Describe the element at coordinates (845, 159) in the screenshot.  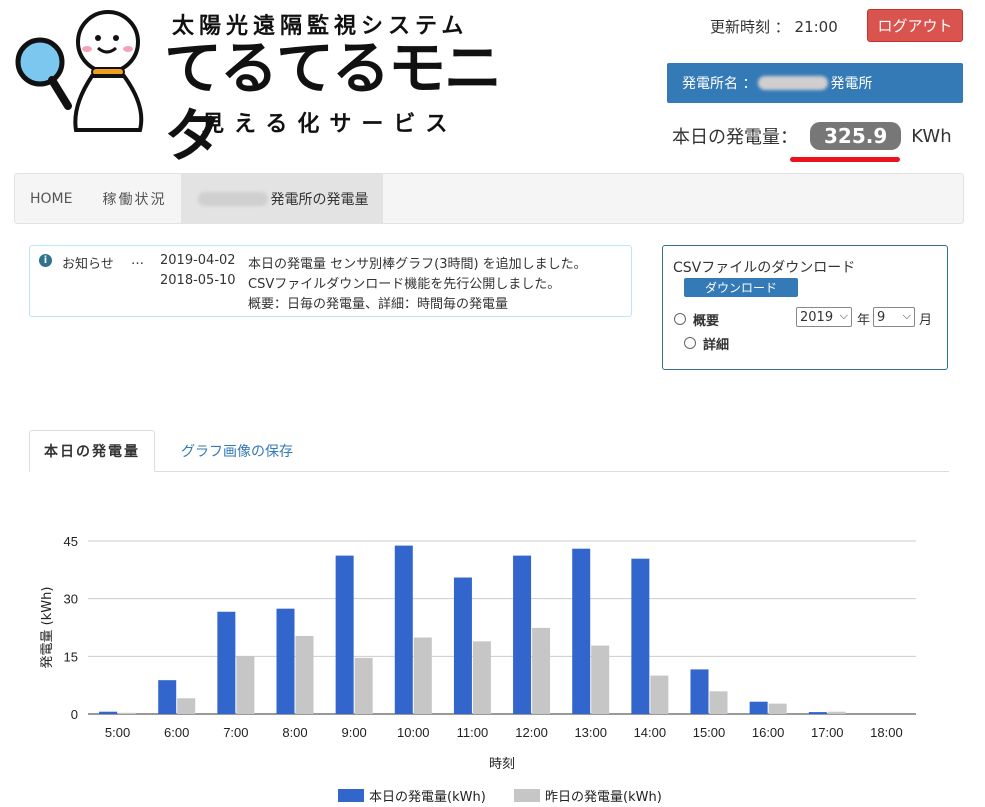
I see `highlight-underline` at that location.